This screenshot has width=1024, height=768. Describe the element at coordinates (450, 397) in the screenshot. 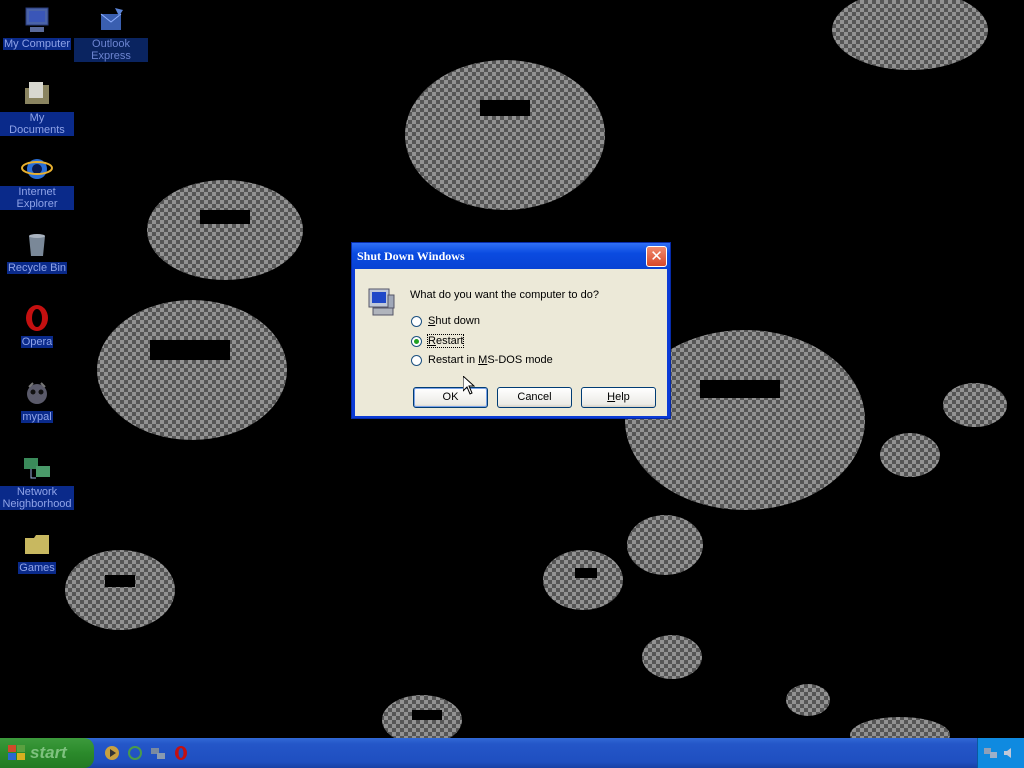

I see `ok-button: OK` at that location.